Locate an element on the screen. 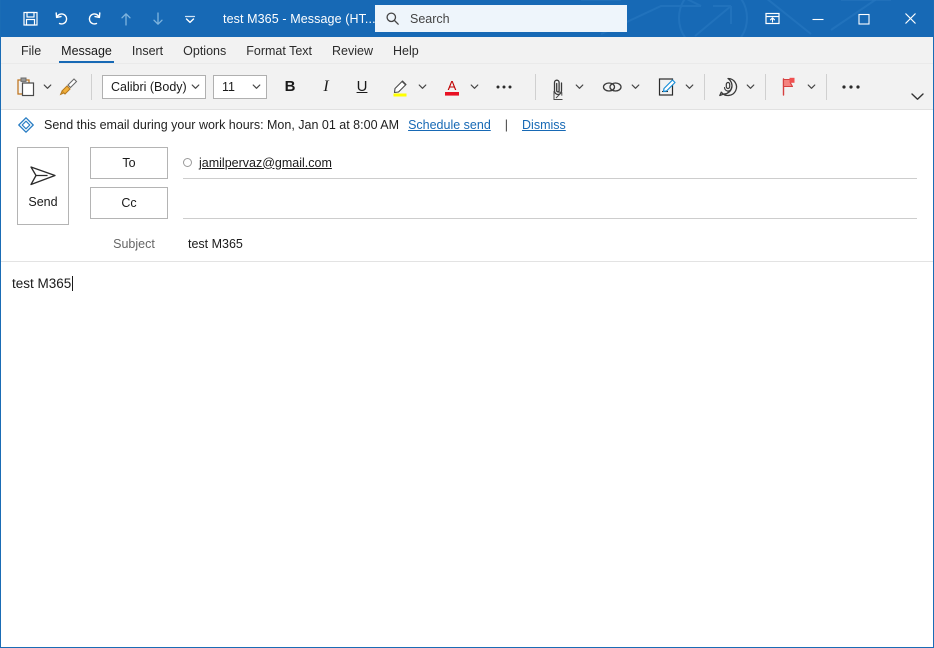  svg-text: A is located at coordinates (452, 85).